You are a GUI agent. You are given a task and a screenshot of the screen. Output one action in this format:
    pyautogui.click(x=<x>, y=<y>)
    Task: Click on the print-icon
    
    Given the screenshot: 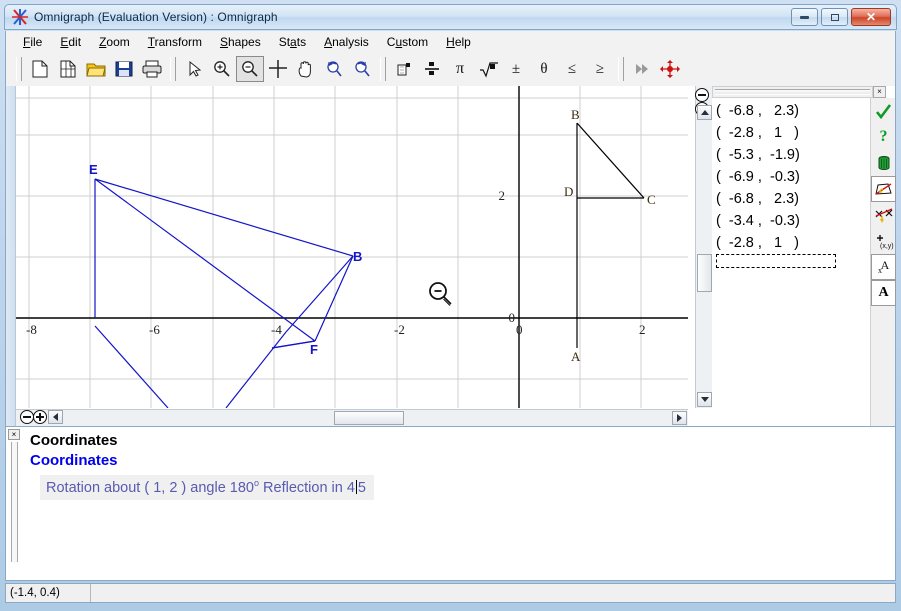 What is the action you would take?
    pyautogui.click(x=152, y=69)
    